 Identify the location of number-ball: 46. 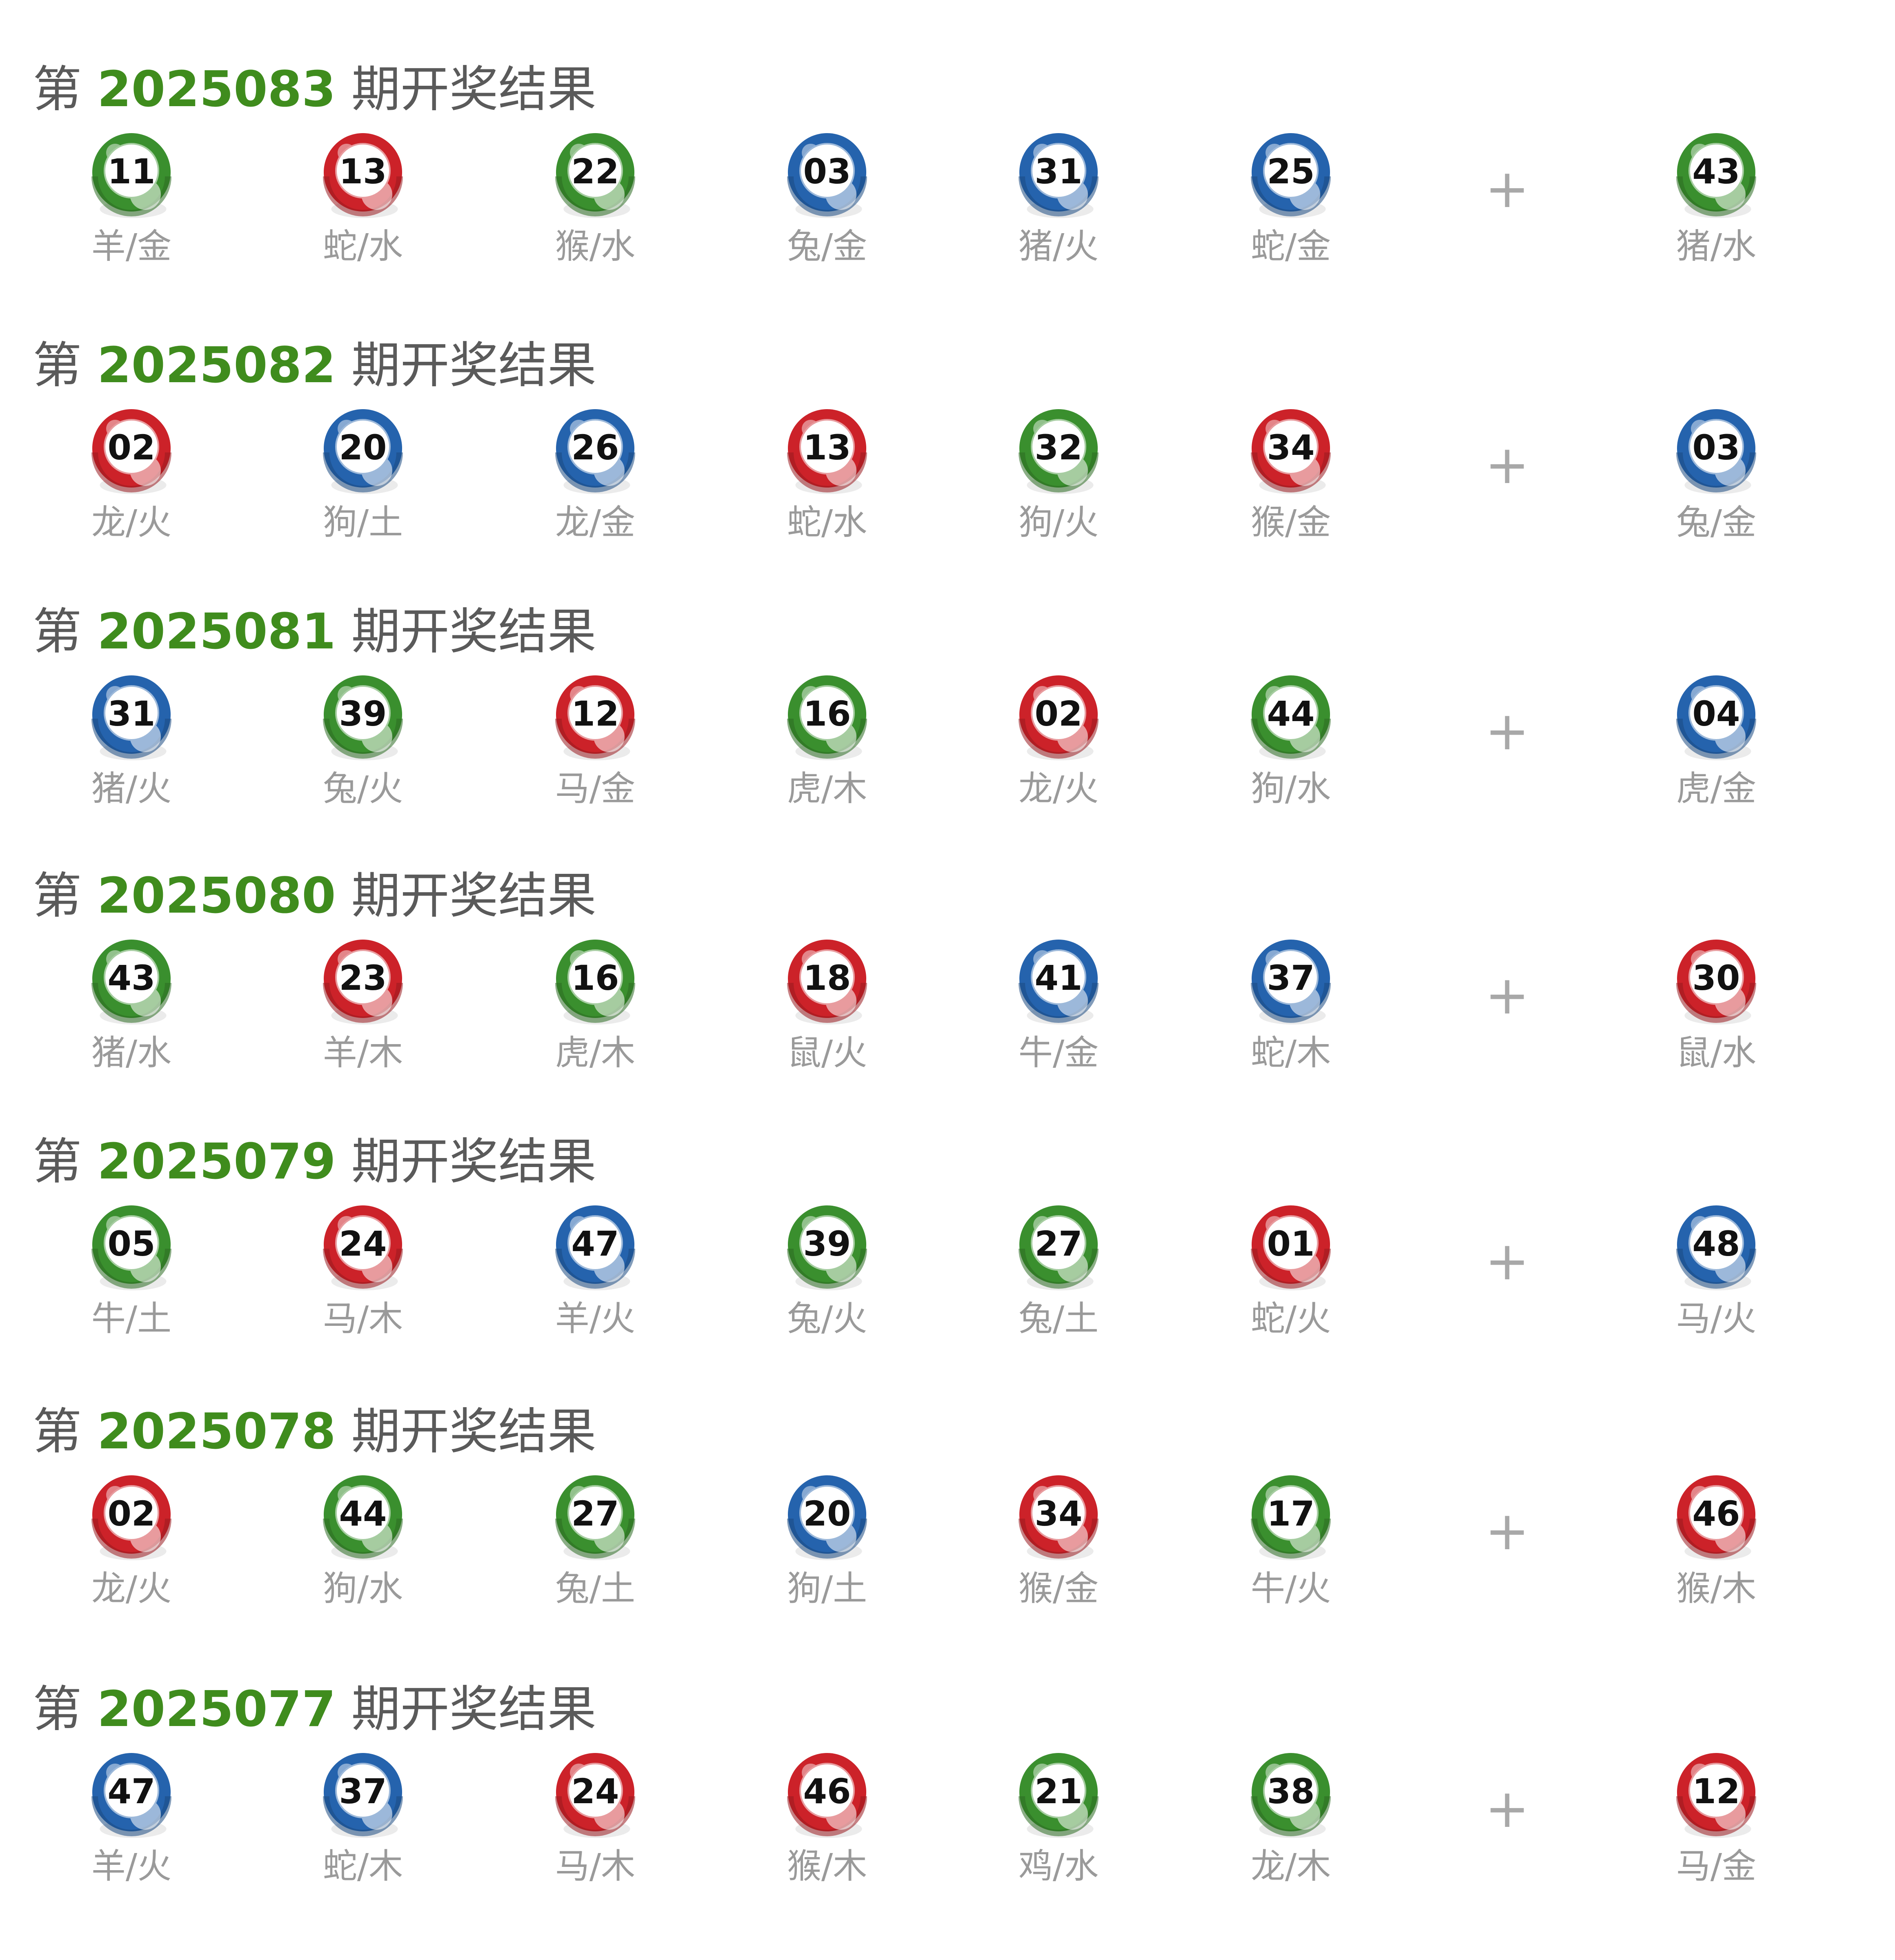
(827, 1795).